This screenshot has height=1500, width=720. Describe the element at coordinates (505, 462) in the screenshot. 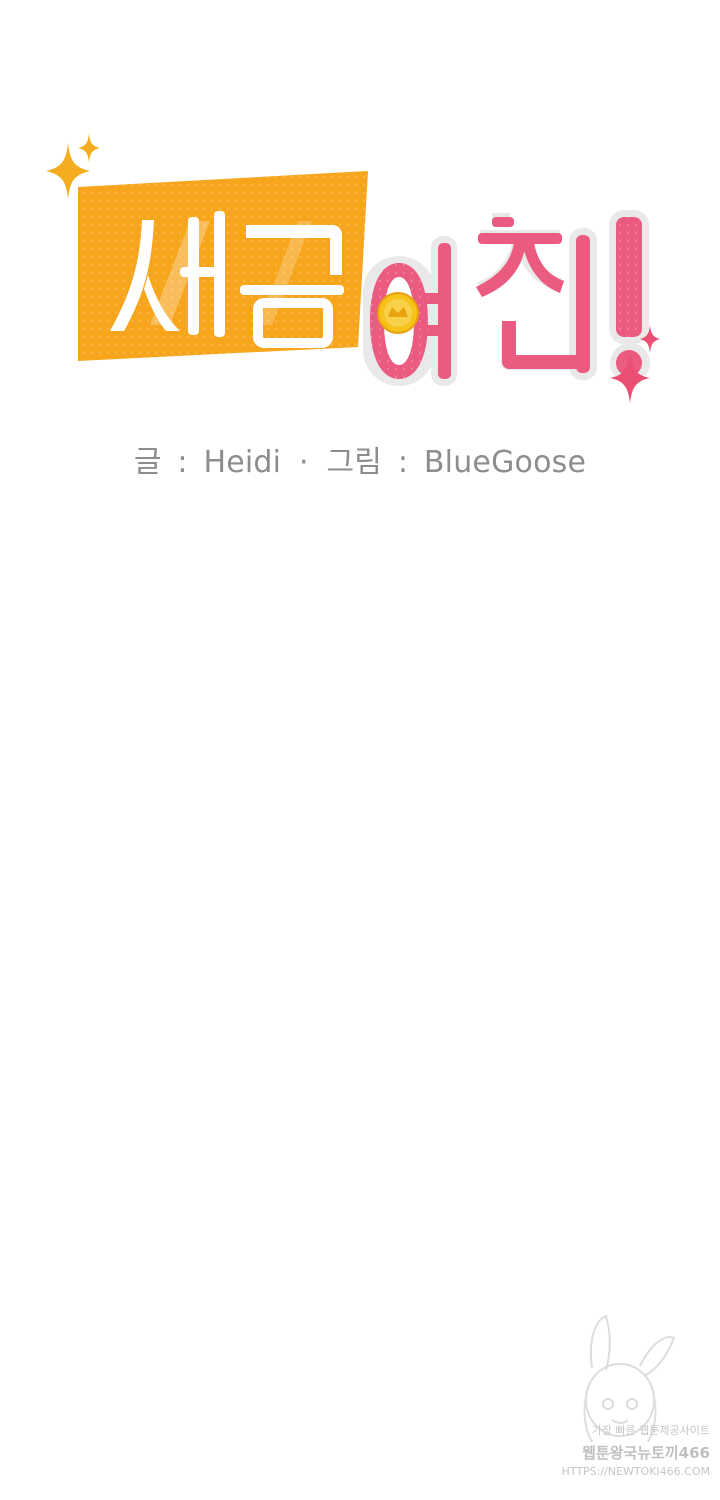

I see `artist-name: BlueGoose` at that location.